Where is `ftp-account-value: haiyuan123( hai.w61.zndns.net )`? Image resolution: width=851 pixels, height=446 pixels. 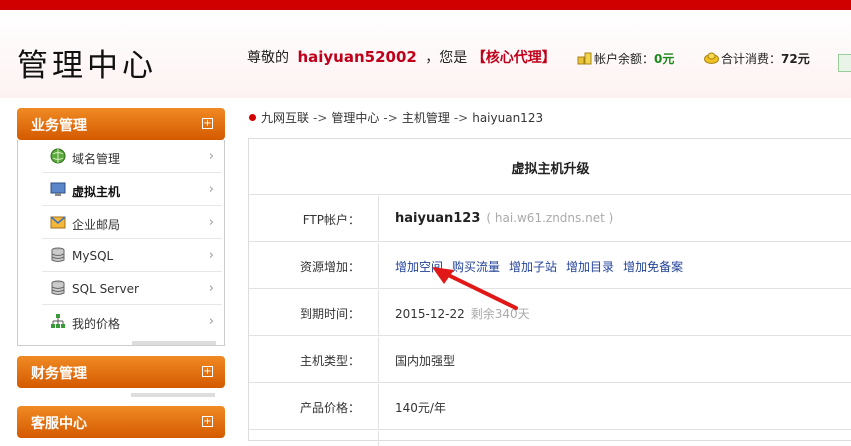 ftp-account-value: haiyuan123( hai.w61.zndns.net ) is located at coordinates (504, 218).